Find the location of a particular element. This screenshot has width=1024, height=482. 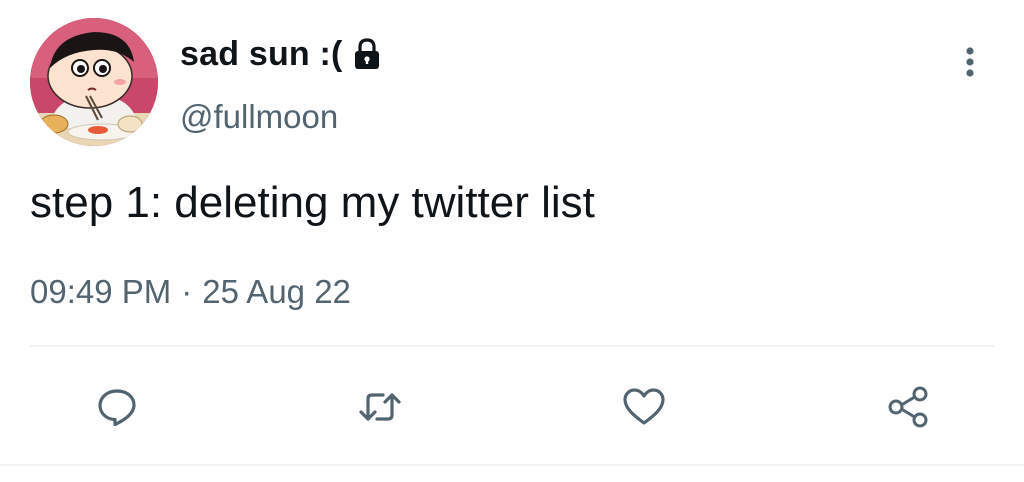

share-icon is located at coordinates (908, 407).